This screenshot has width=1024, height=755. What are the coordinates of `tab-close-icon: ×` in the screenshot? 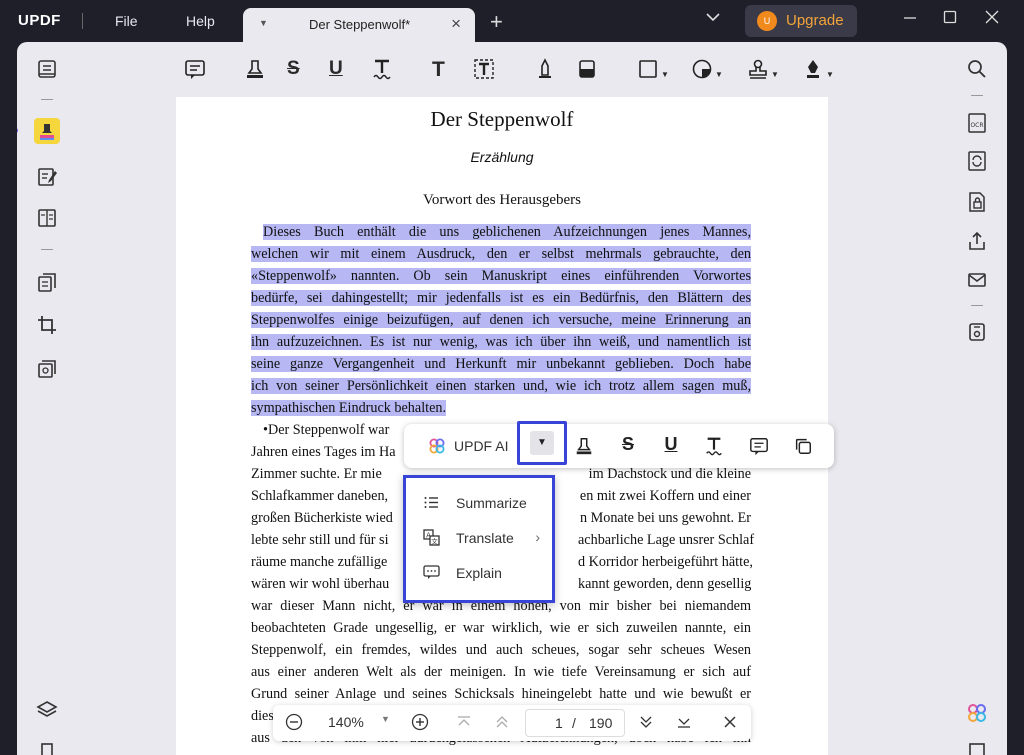 It's located at (456, 24).